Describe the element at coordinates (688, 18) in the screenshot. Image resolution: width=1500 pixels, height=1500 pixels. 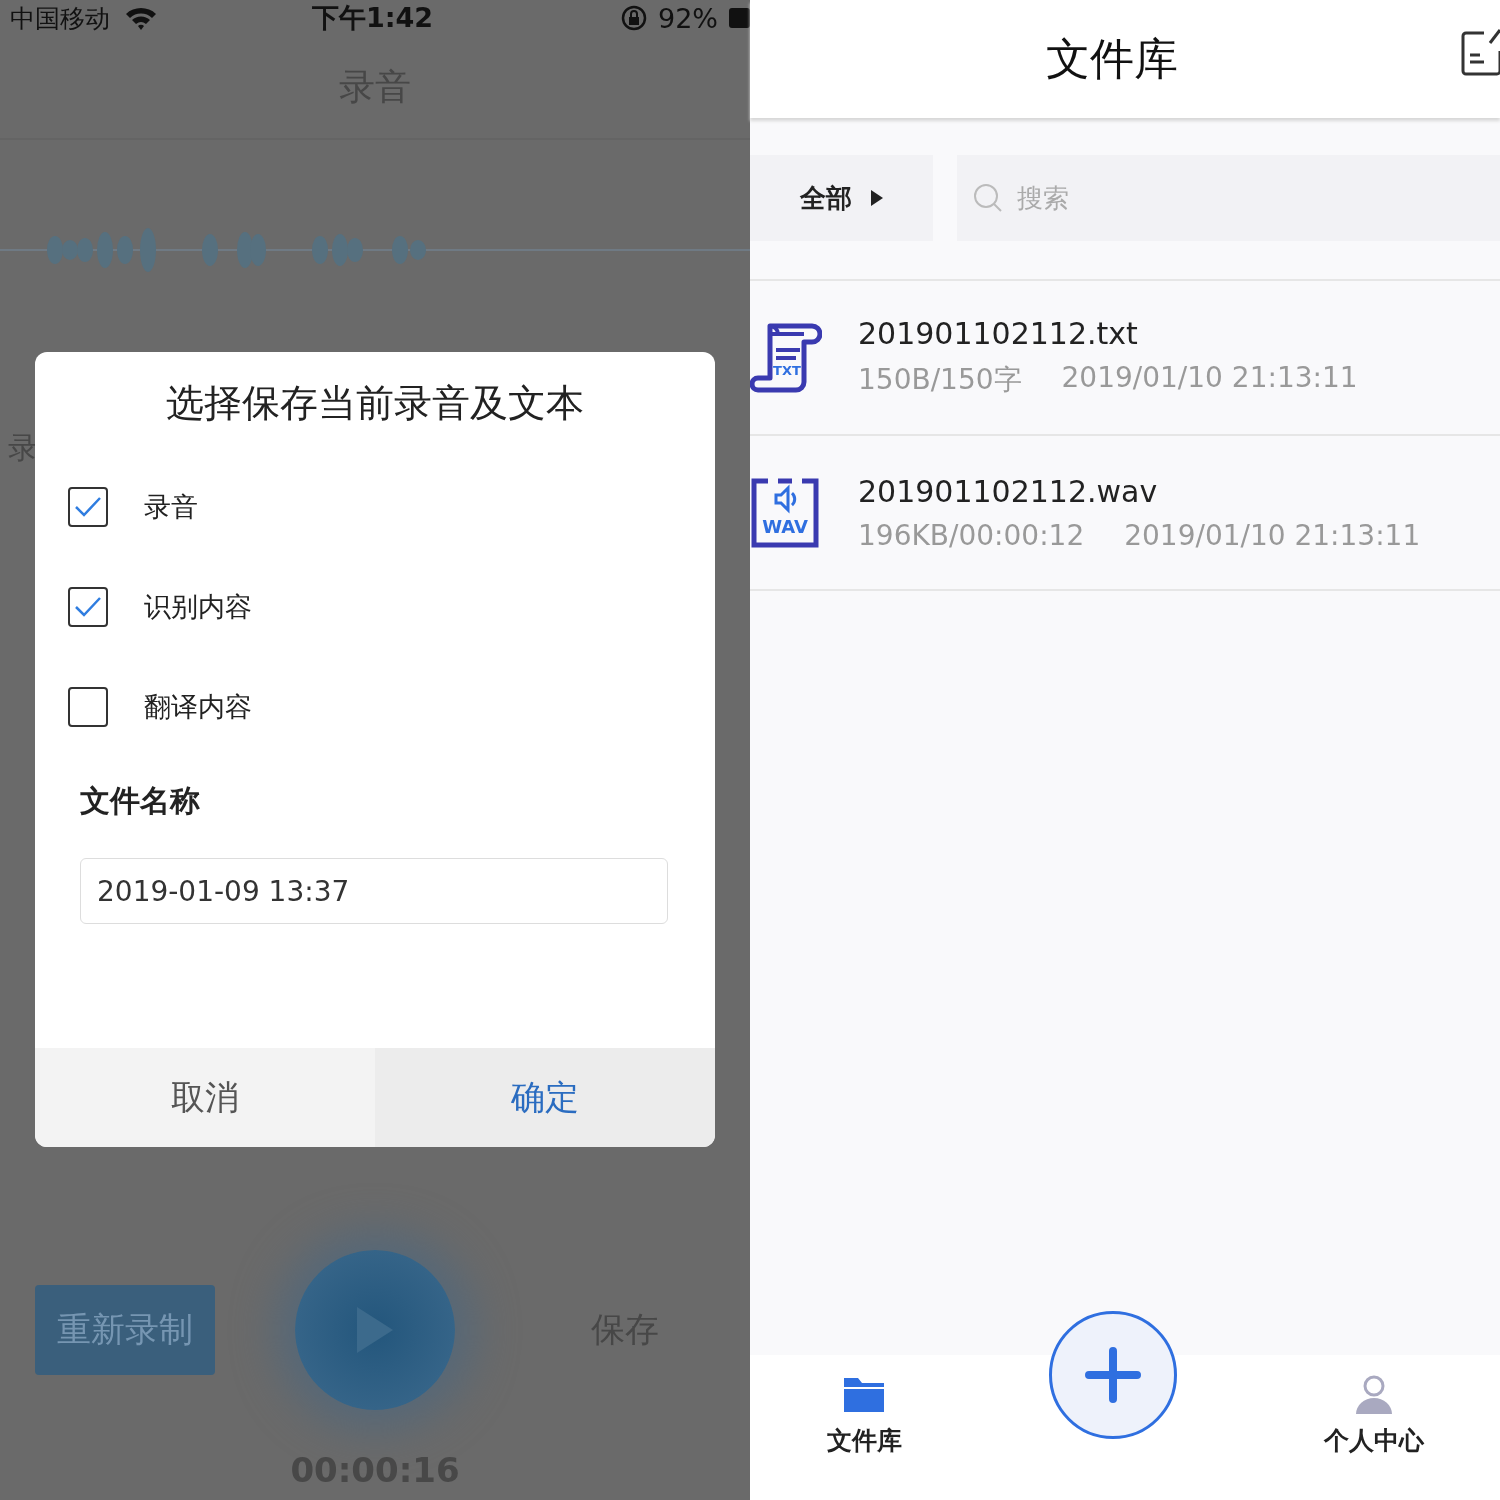
I see `battery-percent: 92%` at that location.